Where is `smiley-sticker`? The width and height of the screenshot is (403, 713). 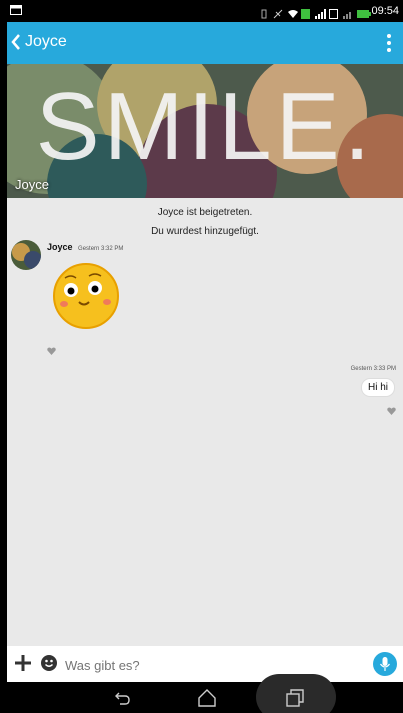 smiley-sticker is located at coordinates (86, 296).